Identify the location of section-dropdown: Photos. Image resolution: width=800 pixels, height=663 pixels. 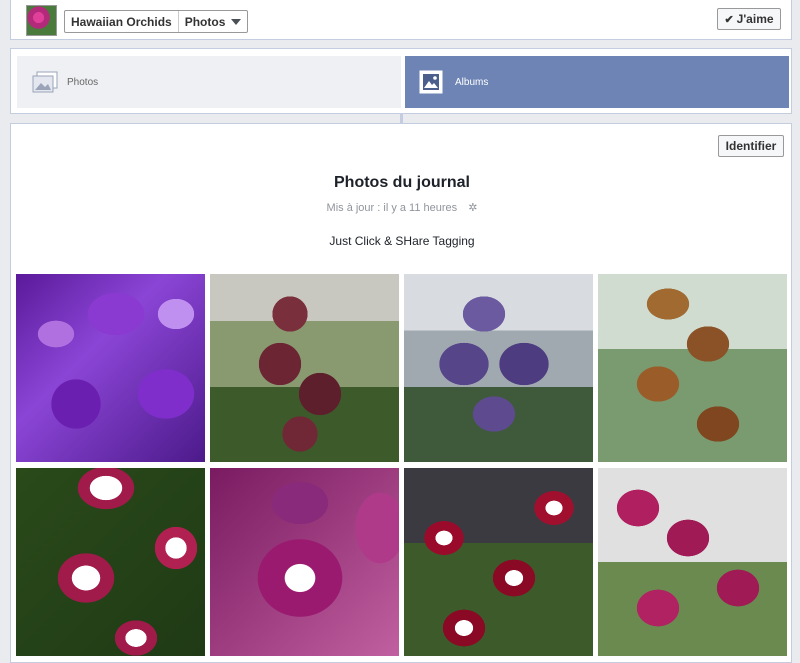
(212, 21).